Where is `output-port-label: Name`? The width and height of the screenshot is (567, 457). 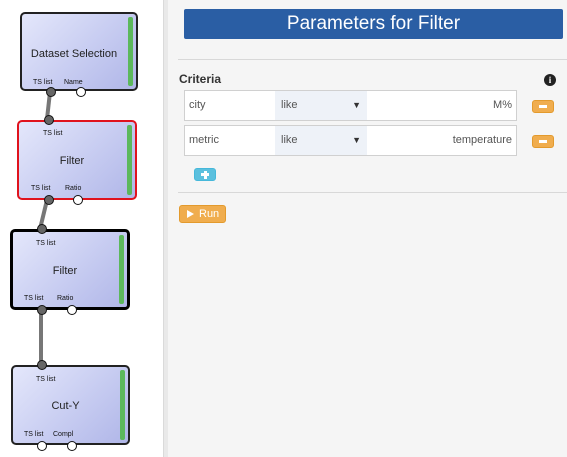
output-port-label: Name is located at coordinates (73, 82).